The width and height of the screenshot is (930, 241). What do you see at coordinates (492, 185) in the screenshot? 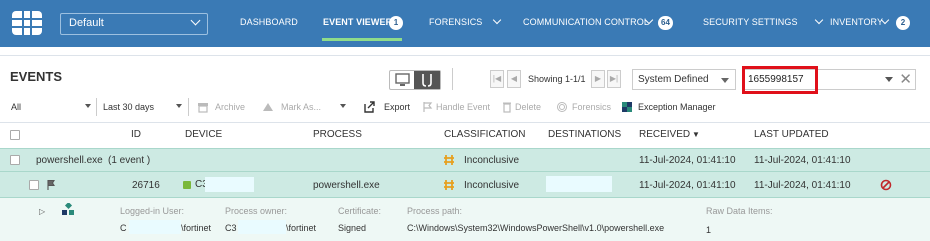
I see `classification: Inconclusive` at bounding box center [492, 185].